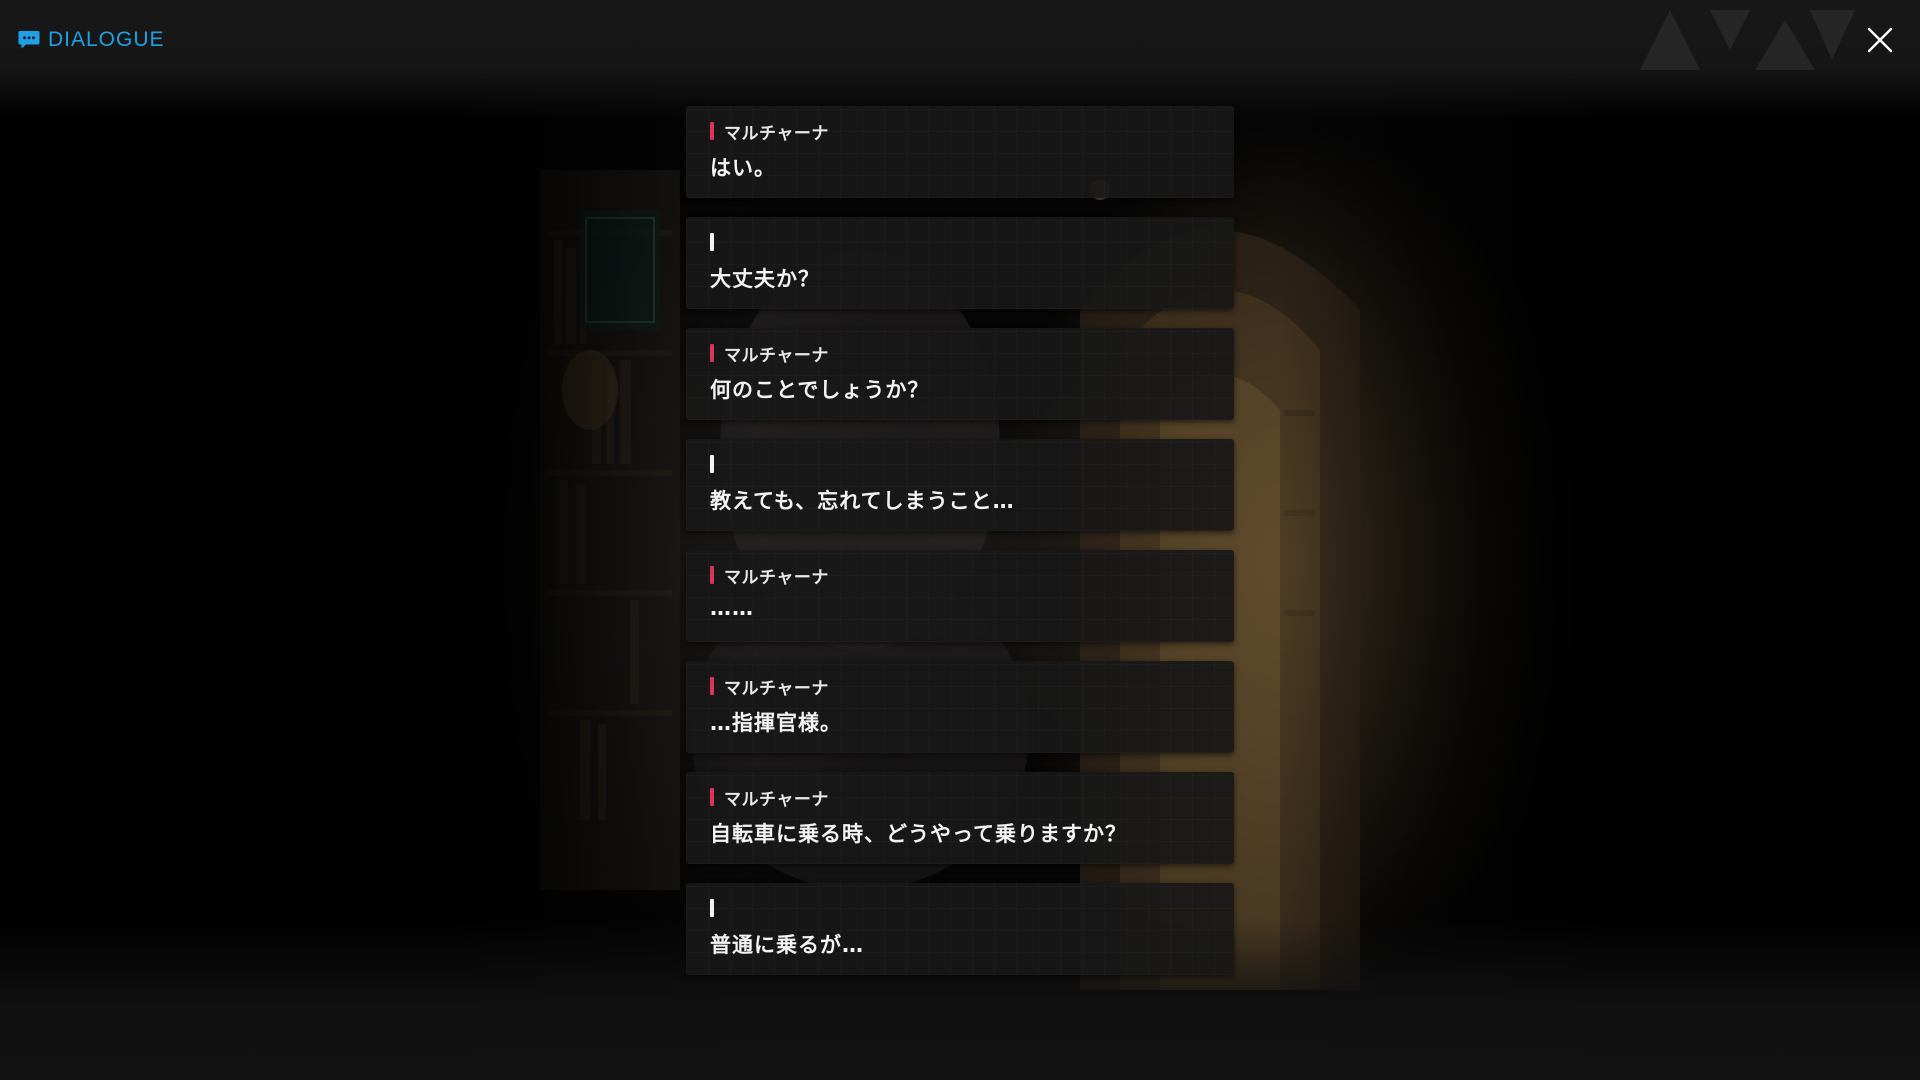 The width and height of the screenshot is (1920, 1080). I want to click on dialogue-entry: マルチャーナ 自転車に乗る時、どうやって乗りますか？, so click(960, 818).